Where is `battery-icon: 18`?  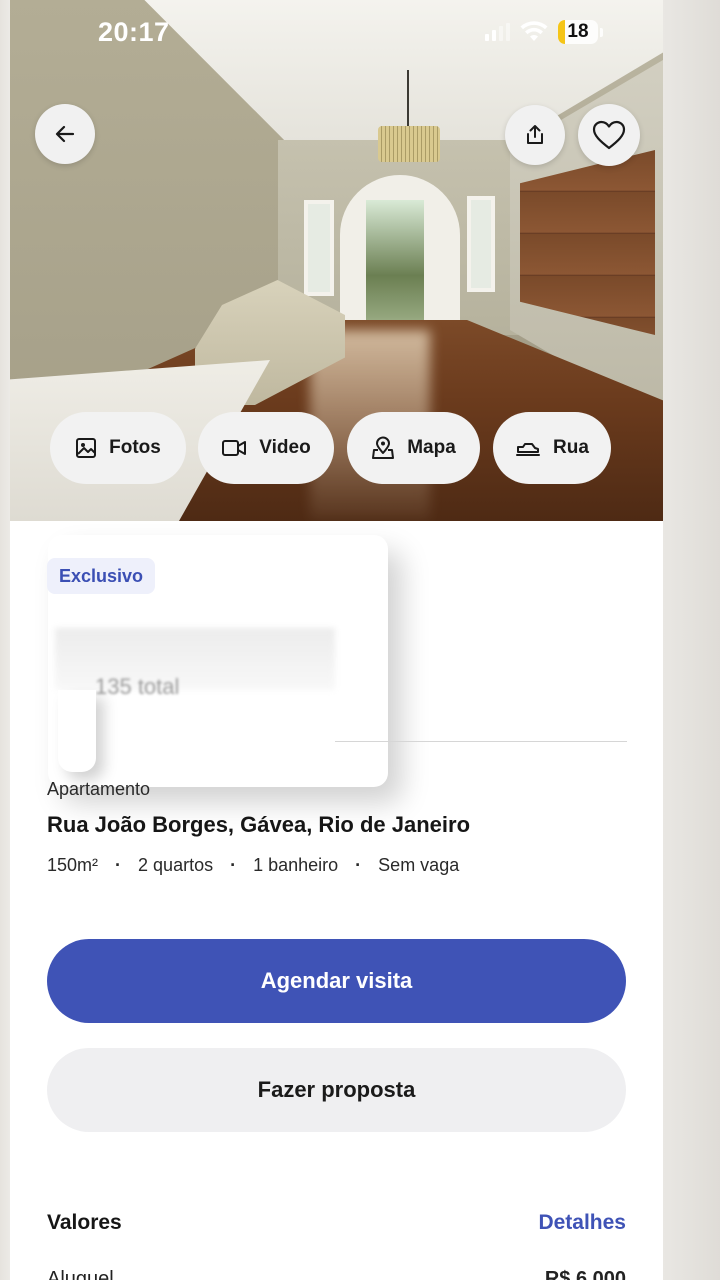
battery-icon: 18 is located at coordinates (578, 32).